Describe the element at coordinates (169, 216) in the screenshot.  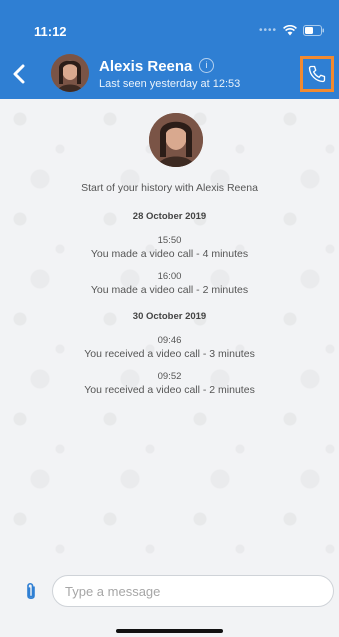
I see `date-separator: 28 October 2019` at that location.